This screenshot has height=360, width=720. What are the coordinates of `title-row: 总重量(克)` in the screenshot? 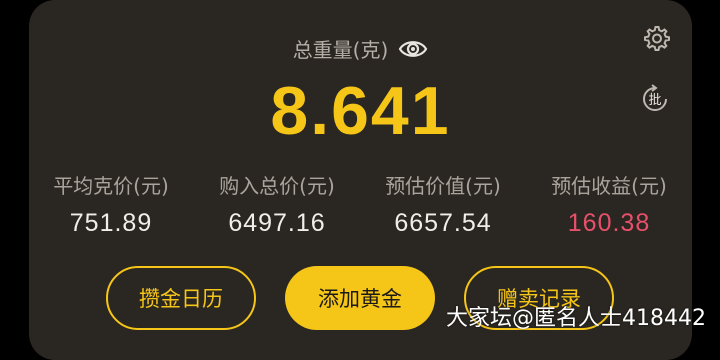 It's located at (360, 48).